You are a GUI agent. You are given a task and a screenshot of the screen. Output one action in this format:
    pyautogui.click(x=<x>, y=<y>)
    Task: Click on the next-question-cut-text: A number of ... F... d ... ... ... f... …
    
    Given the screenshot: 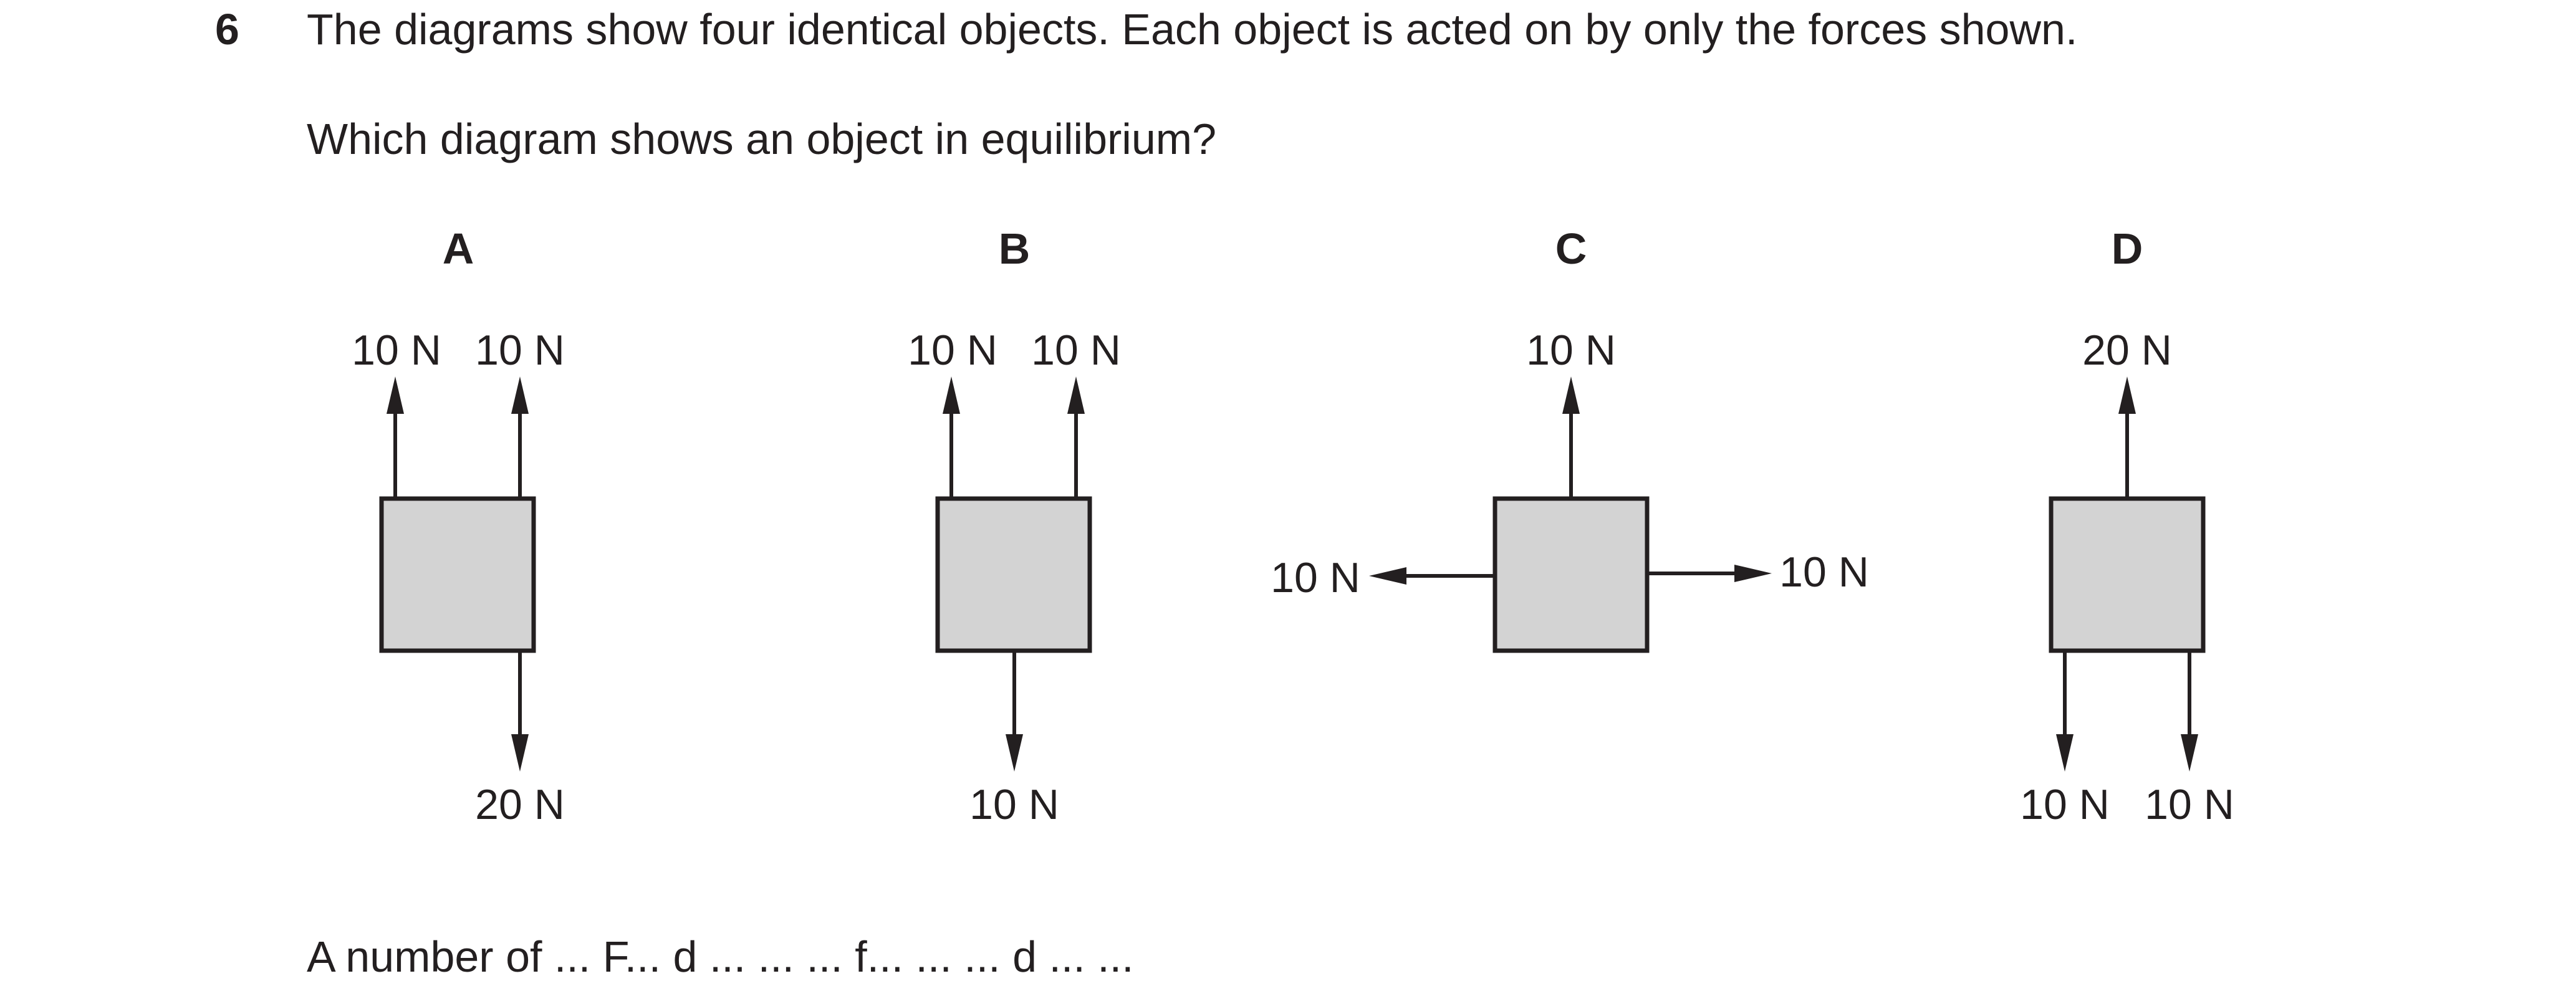 What is the action you would take?
    pyautogui.click(x=720, y=957)
    